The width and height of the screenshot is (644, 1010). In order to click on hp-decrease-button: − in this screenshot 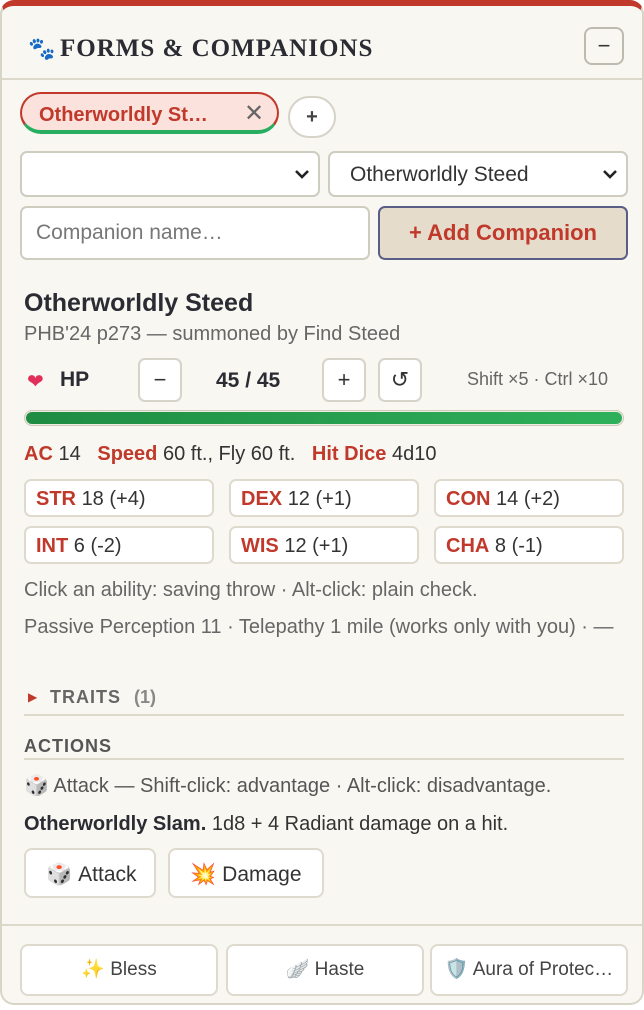, I will do `click(160, 380)`.